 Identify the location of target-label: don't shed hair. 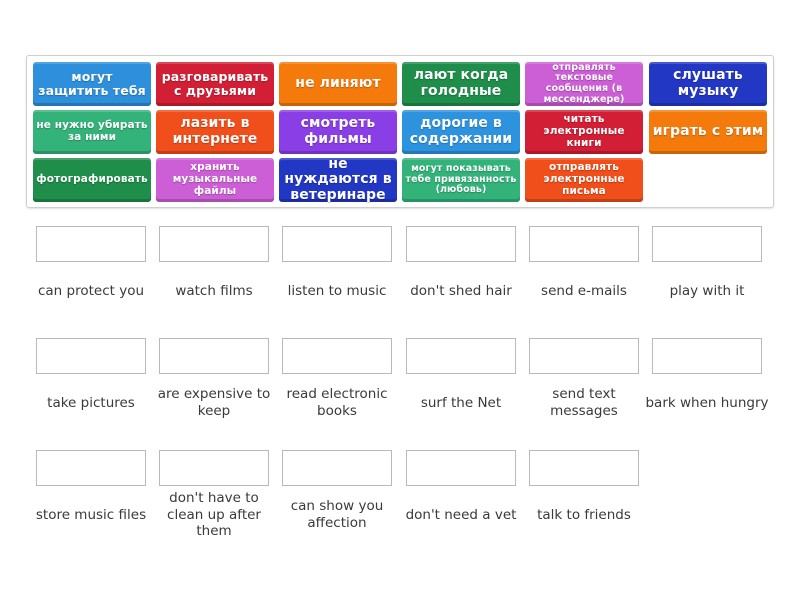
(461, 290).